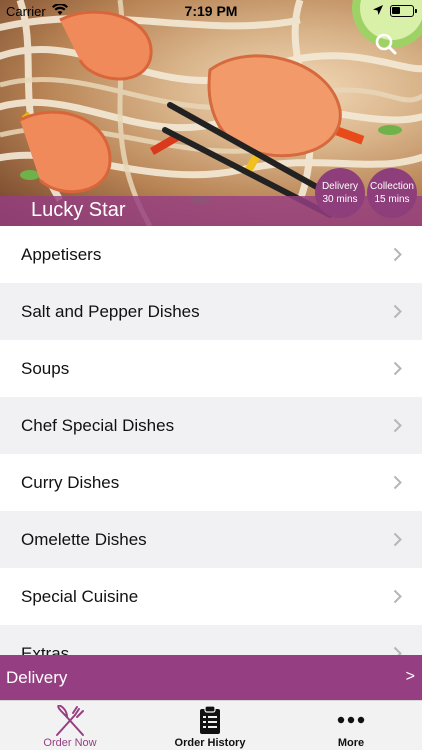 Image resolution: width=422 pixels, height=750 pixels. I want to click on tab-bar: Order Now Order History More, so click(211, 725).